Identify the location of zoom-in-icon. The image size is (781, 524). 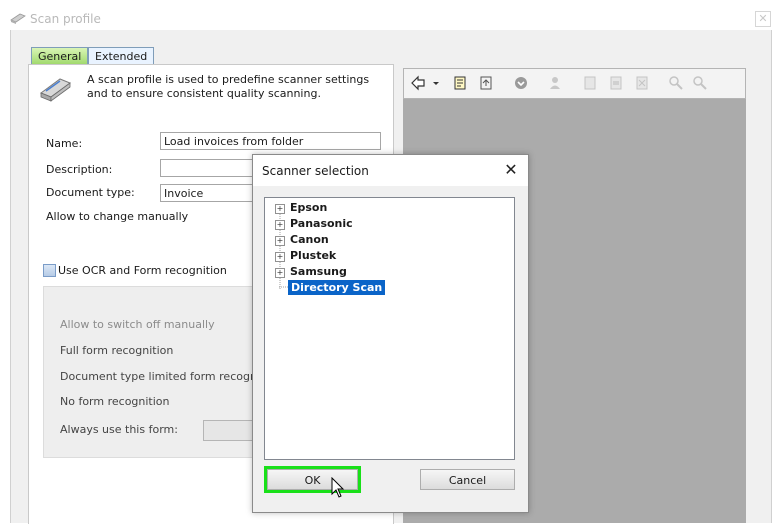
(676, 83).